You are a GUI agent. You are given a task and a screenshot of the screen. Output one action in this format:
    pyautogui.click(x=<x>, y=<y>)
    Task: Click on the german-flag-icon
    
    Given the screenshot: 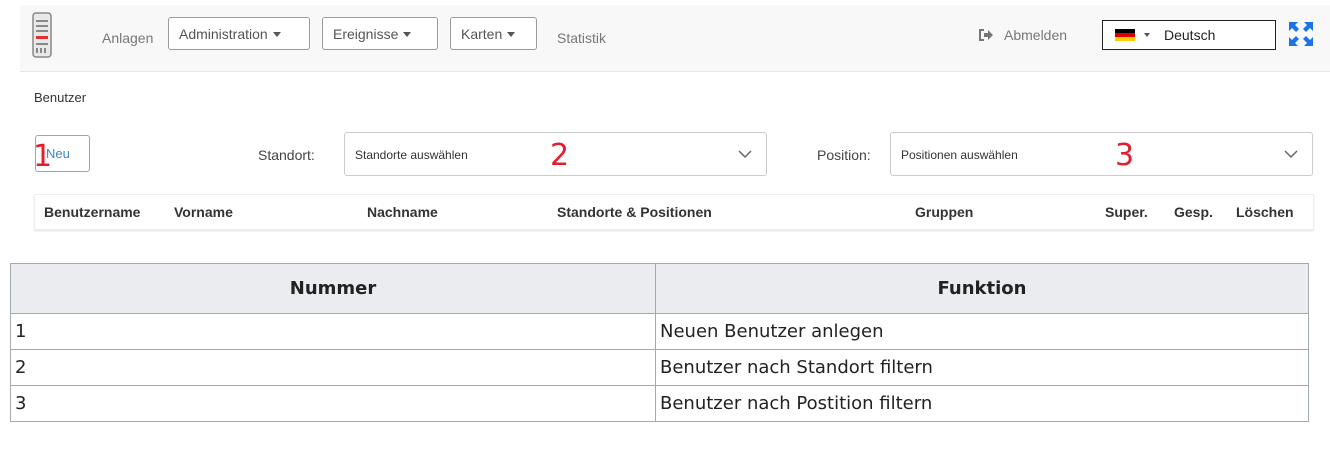 What is the action you would take?
    pyautogui.click(x=1125, y=35)
    